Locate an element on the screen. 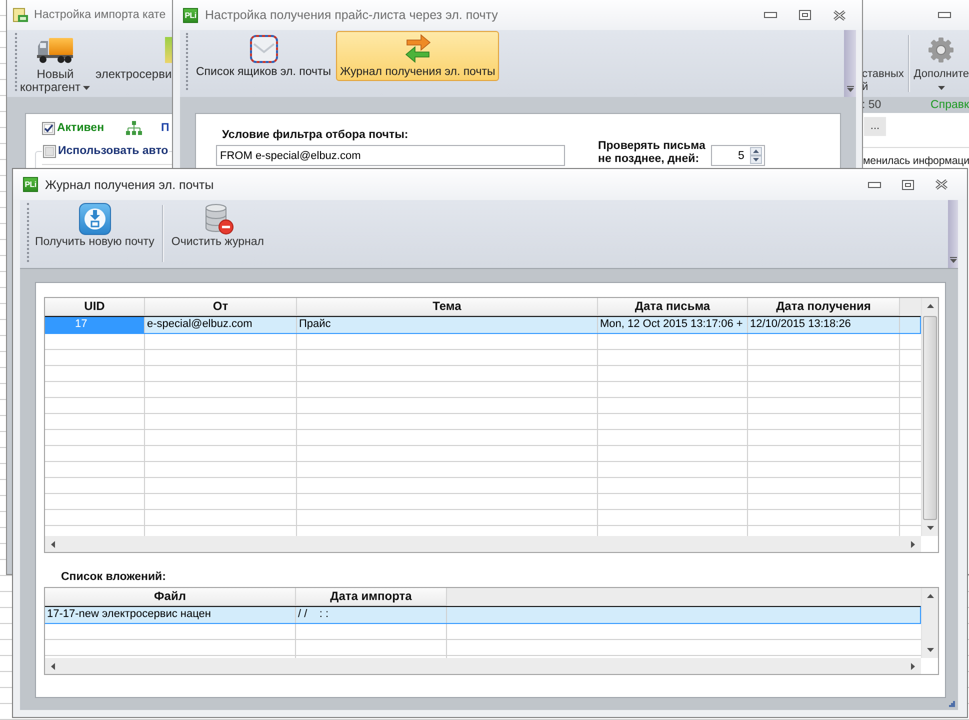 The width and height of the screenshot is (969, 720). table-cell: 12/10/2015 13:18:26 is located at coordinates (824, 325).